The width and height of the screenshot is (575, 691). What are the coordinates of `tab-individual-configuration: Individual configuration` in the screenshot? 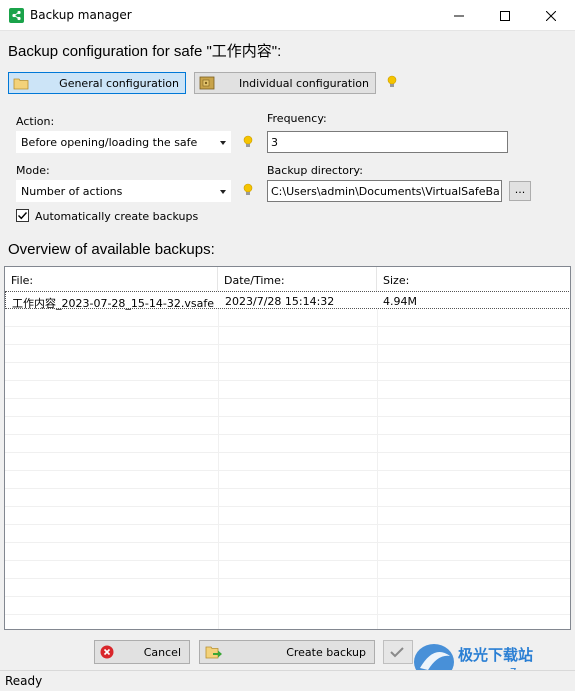 It's located at (285, 83).